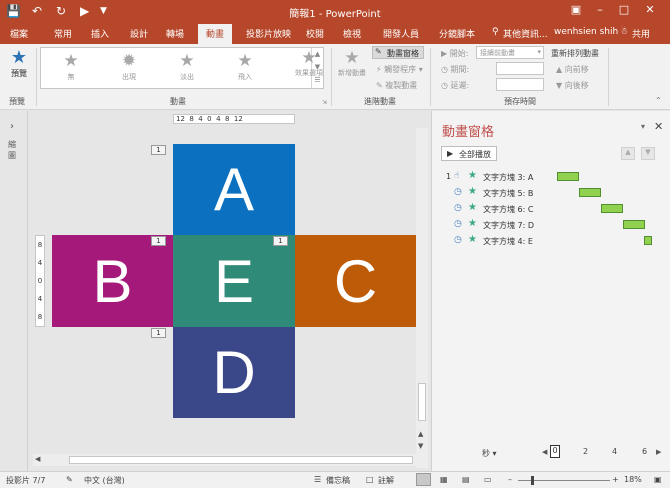 The width and height of the screenshot is (670, 488). Describe the element at coordinates (457, 33) in the screenshot. I see `tab-storyboard: 分鏡腳本` at that location.